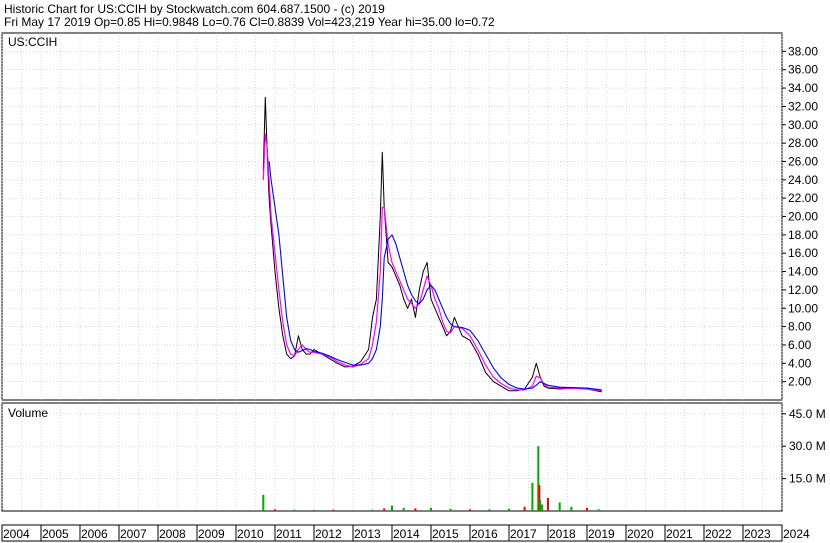 This screenshot has height=543, width=830. What do you see at coordinates (807, 414) in the screenshot?
I see `volume-tick-label: 45.0 M` at bounding box center [807, 414].